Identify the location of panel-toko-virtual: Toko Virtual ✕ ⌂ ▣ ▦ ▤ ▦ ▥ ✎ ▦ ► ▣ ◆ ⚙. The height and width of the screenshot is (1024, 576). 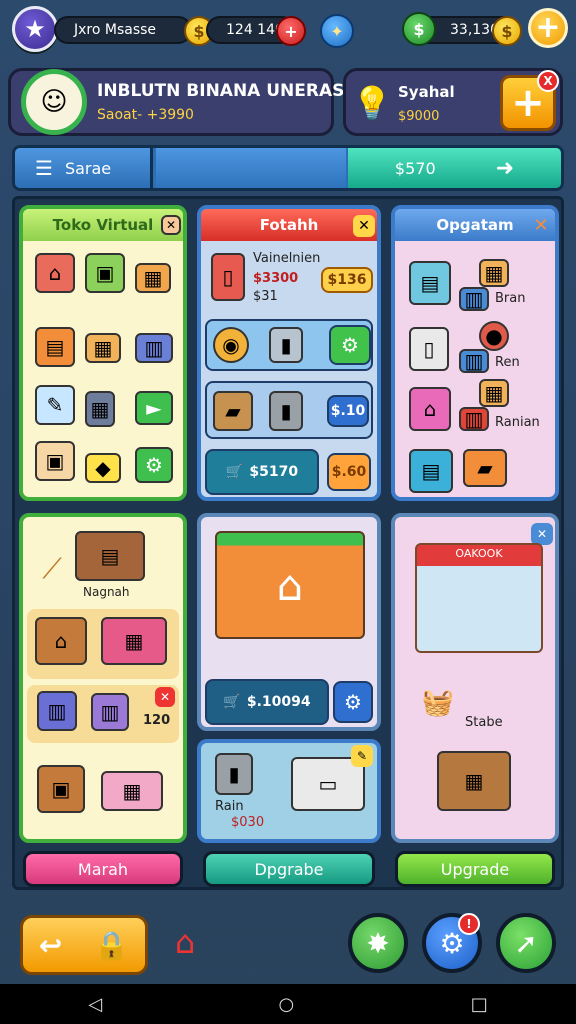
(103, 353).